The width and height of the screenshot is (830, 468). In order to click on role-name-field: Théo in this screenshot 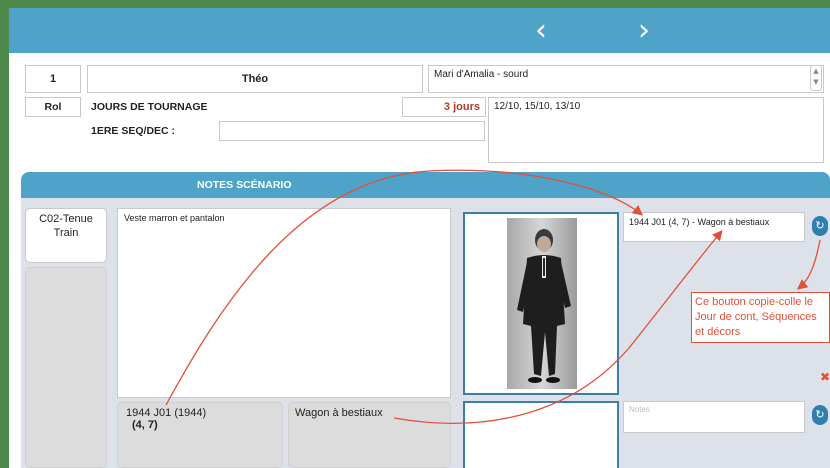, I will do `click(255, 79)`.